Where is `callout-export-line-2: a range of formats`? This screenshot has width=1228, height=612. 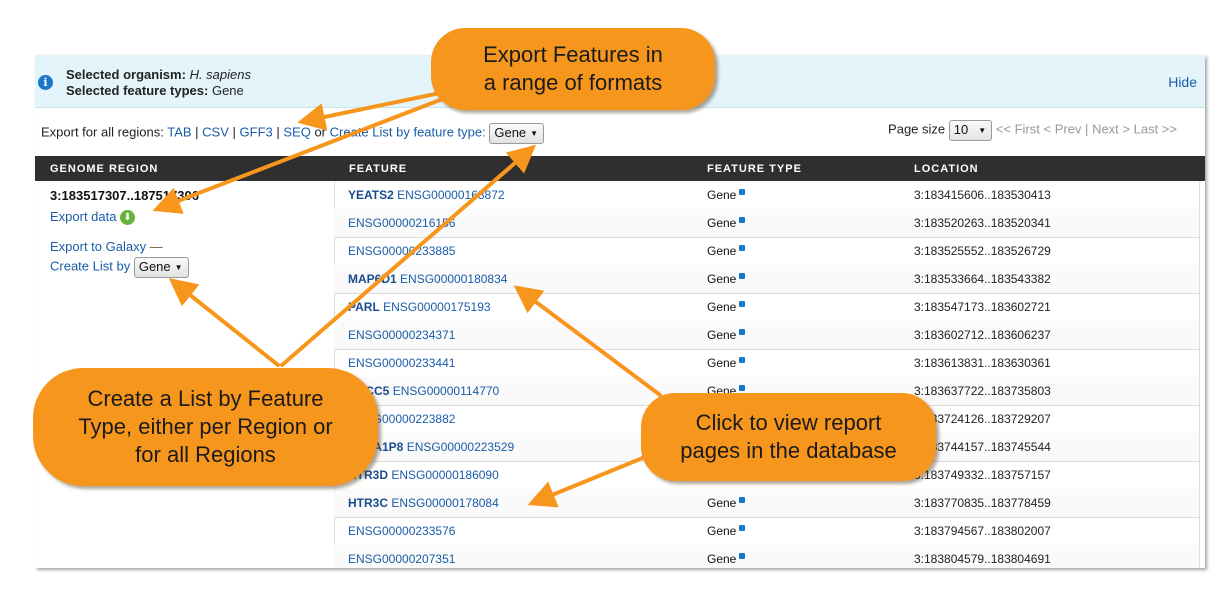 callout-export-line-2: a range of formats is located at coordinates (573, 82).